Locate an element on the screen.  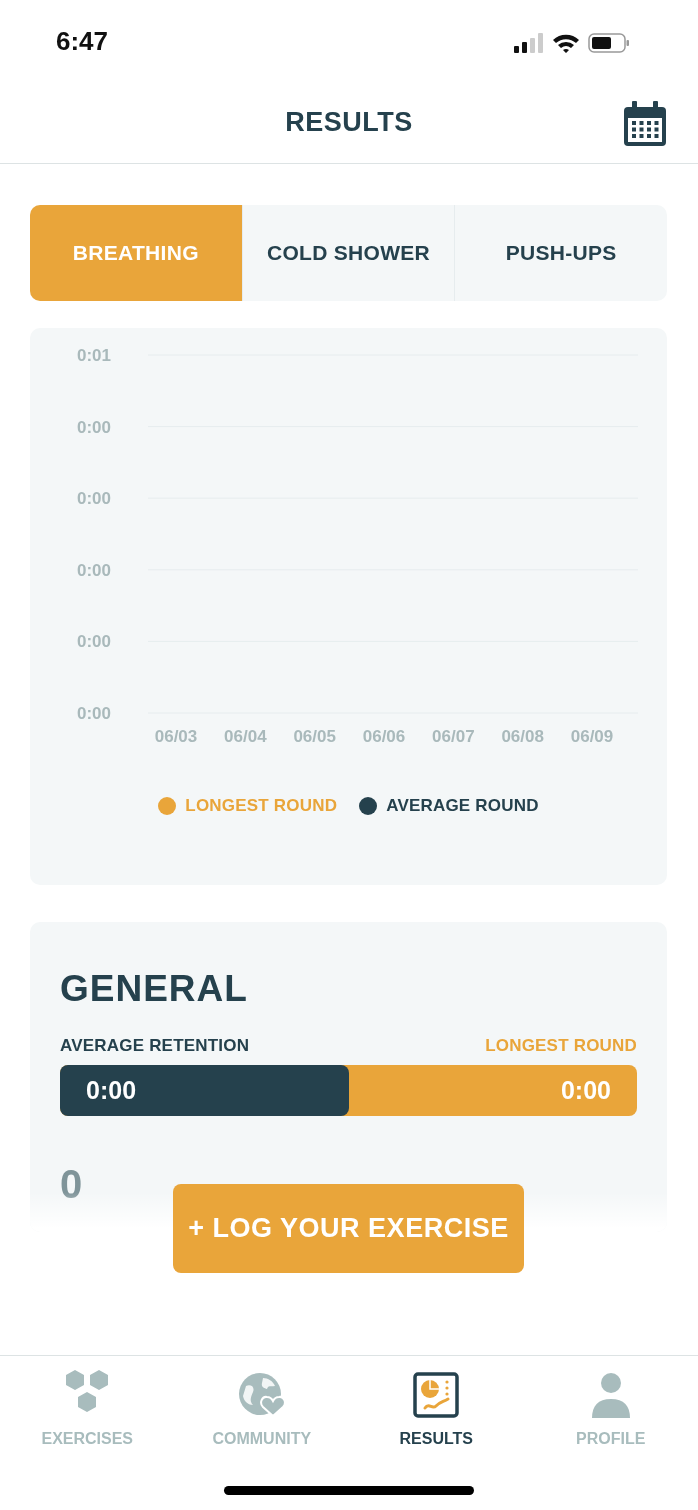
status-time: 6:47 is located at coordinates (82, 41).